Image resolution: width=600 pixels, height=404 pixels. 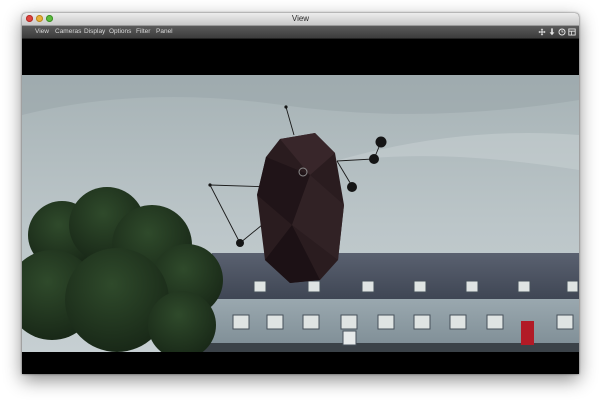 I want to click on control-handle-lower, so click(x=352, y=187).